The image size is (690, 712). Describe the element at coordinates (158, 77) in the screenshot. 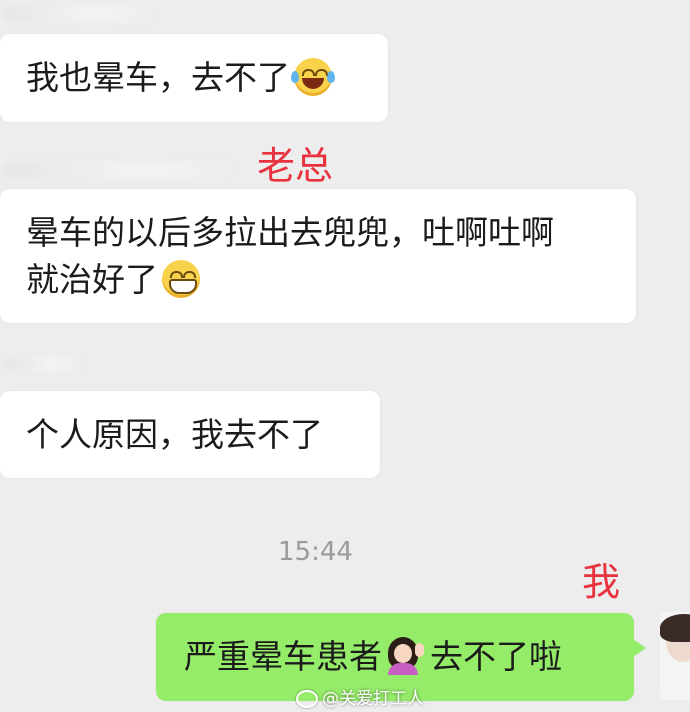

I see `message-text: 我也晕车，去不了` at that location.